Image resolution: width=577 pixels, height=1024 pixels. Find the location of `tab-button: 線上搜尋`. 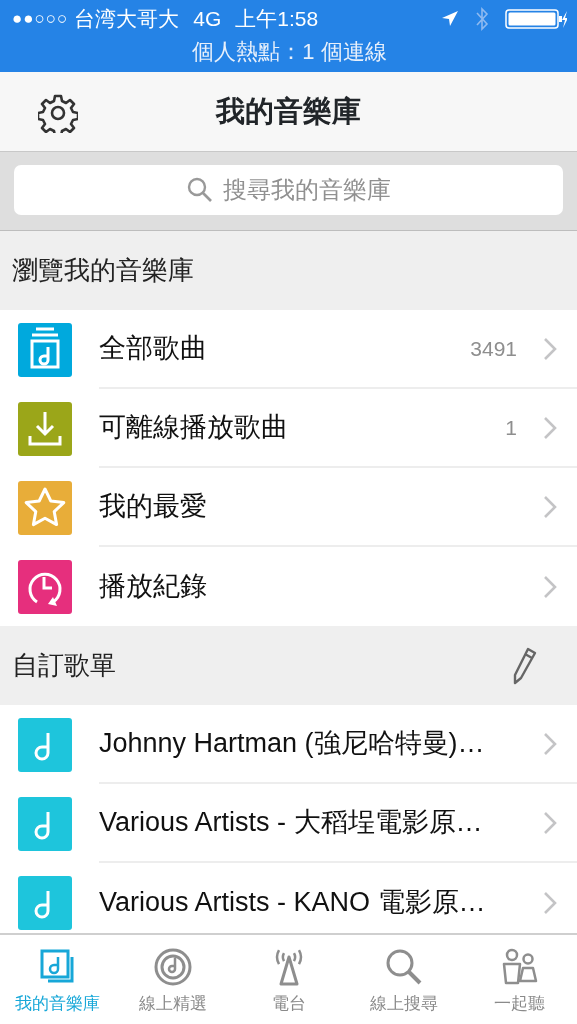

tab-button: 線上搜尋 is located at coordinates (404, 979).